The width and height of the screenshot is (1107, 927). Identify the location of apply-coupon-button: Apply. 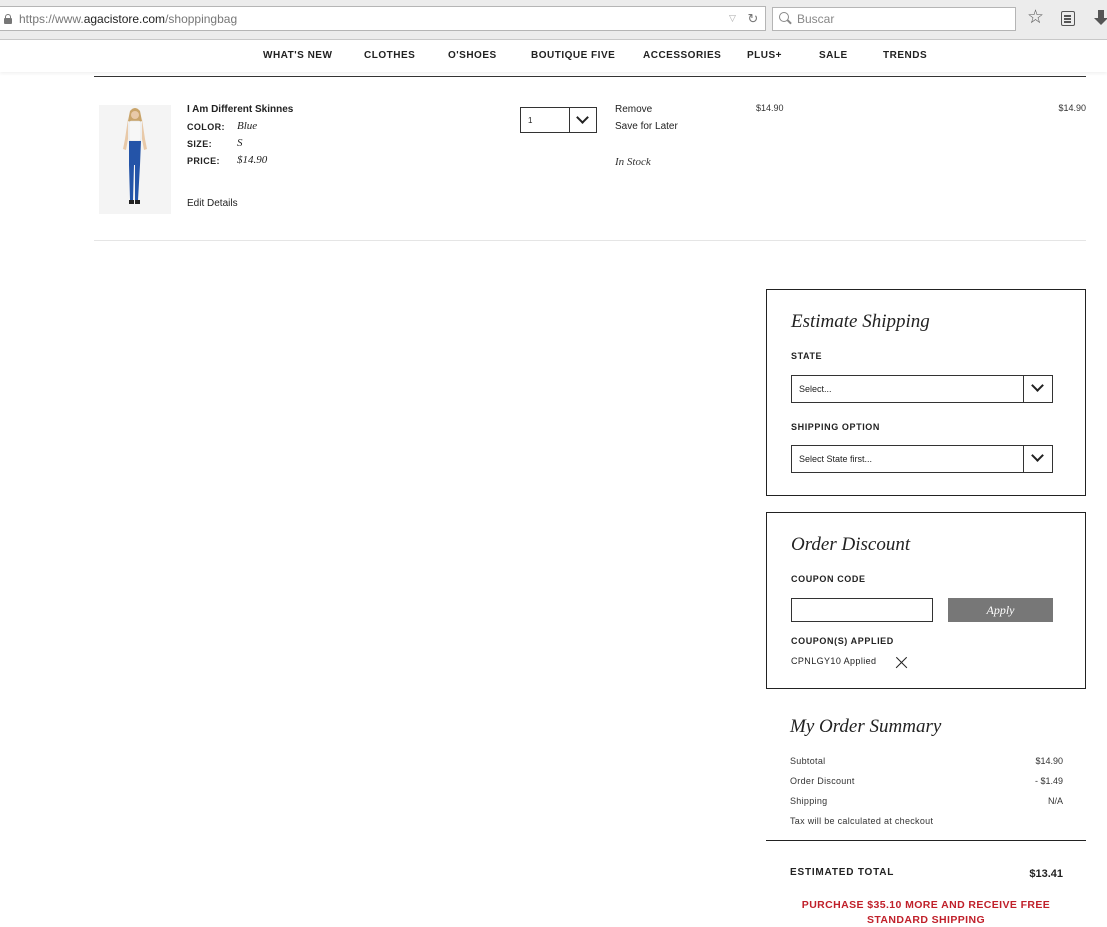
(1000, 610).